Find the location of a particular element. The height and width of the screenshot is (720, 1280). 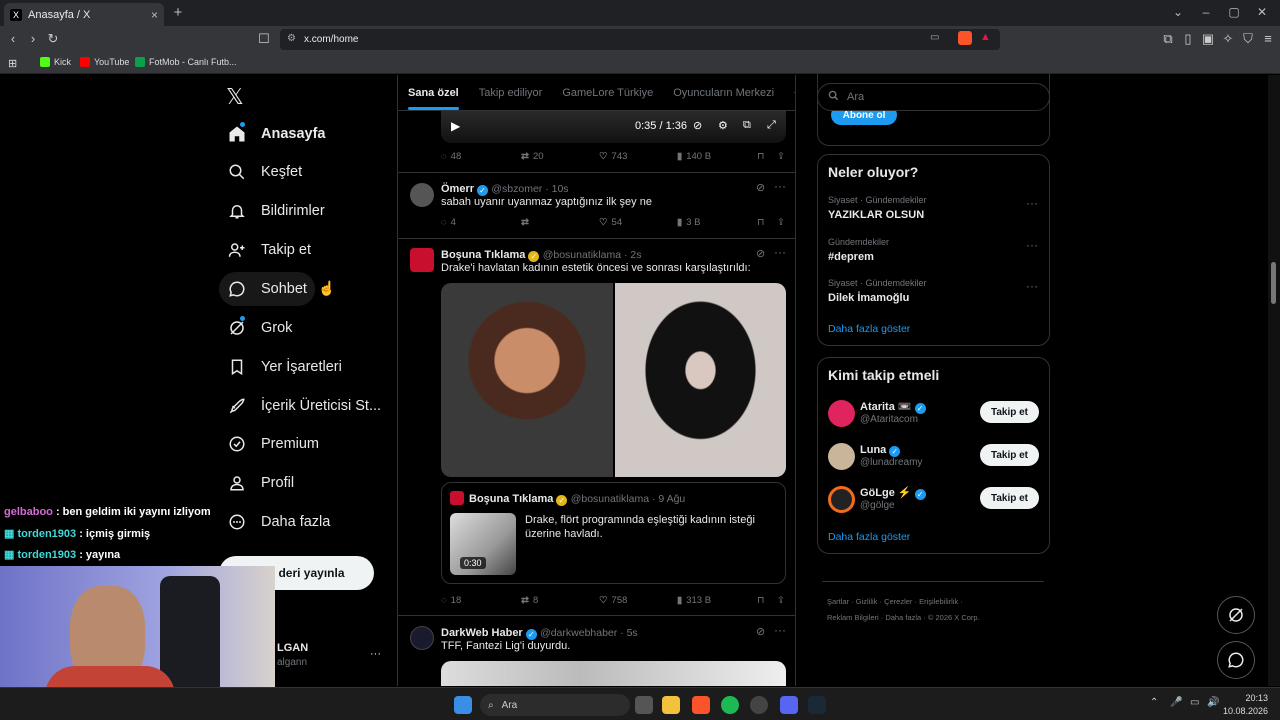

media-image-right is located at coordinates (700, 380).